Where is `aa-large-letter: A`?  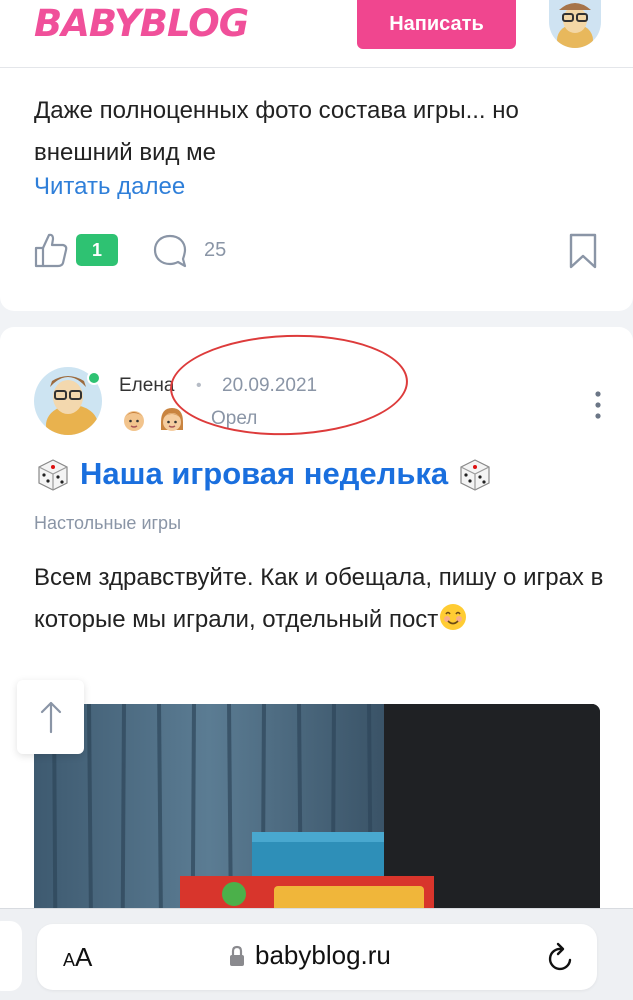 aa-large-letter: A is located at coordinates (84, 957).